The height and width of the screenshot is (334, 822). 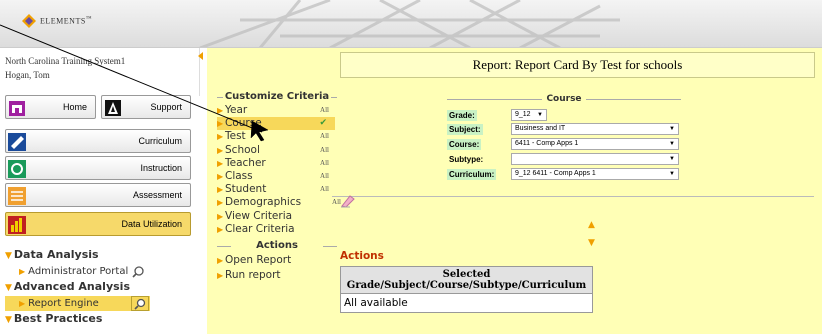 What do you see at coordinates (277, 97) in the screenshot?
I see `customize-criteria-heading: Customize Criteria` at bounding box center [277, 97].